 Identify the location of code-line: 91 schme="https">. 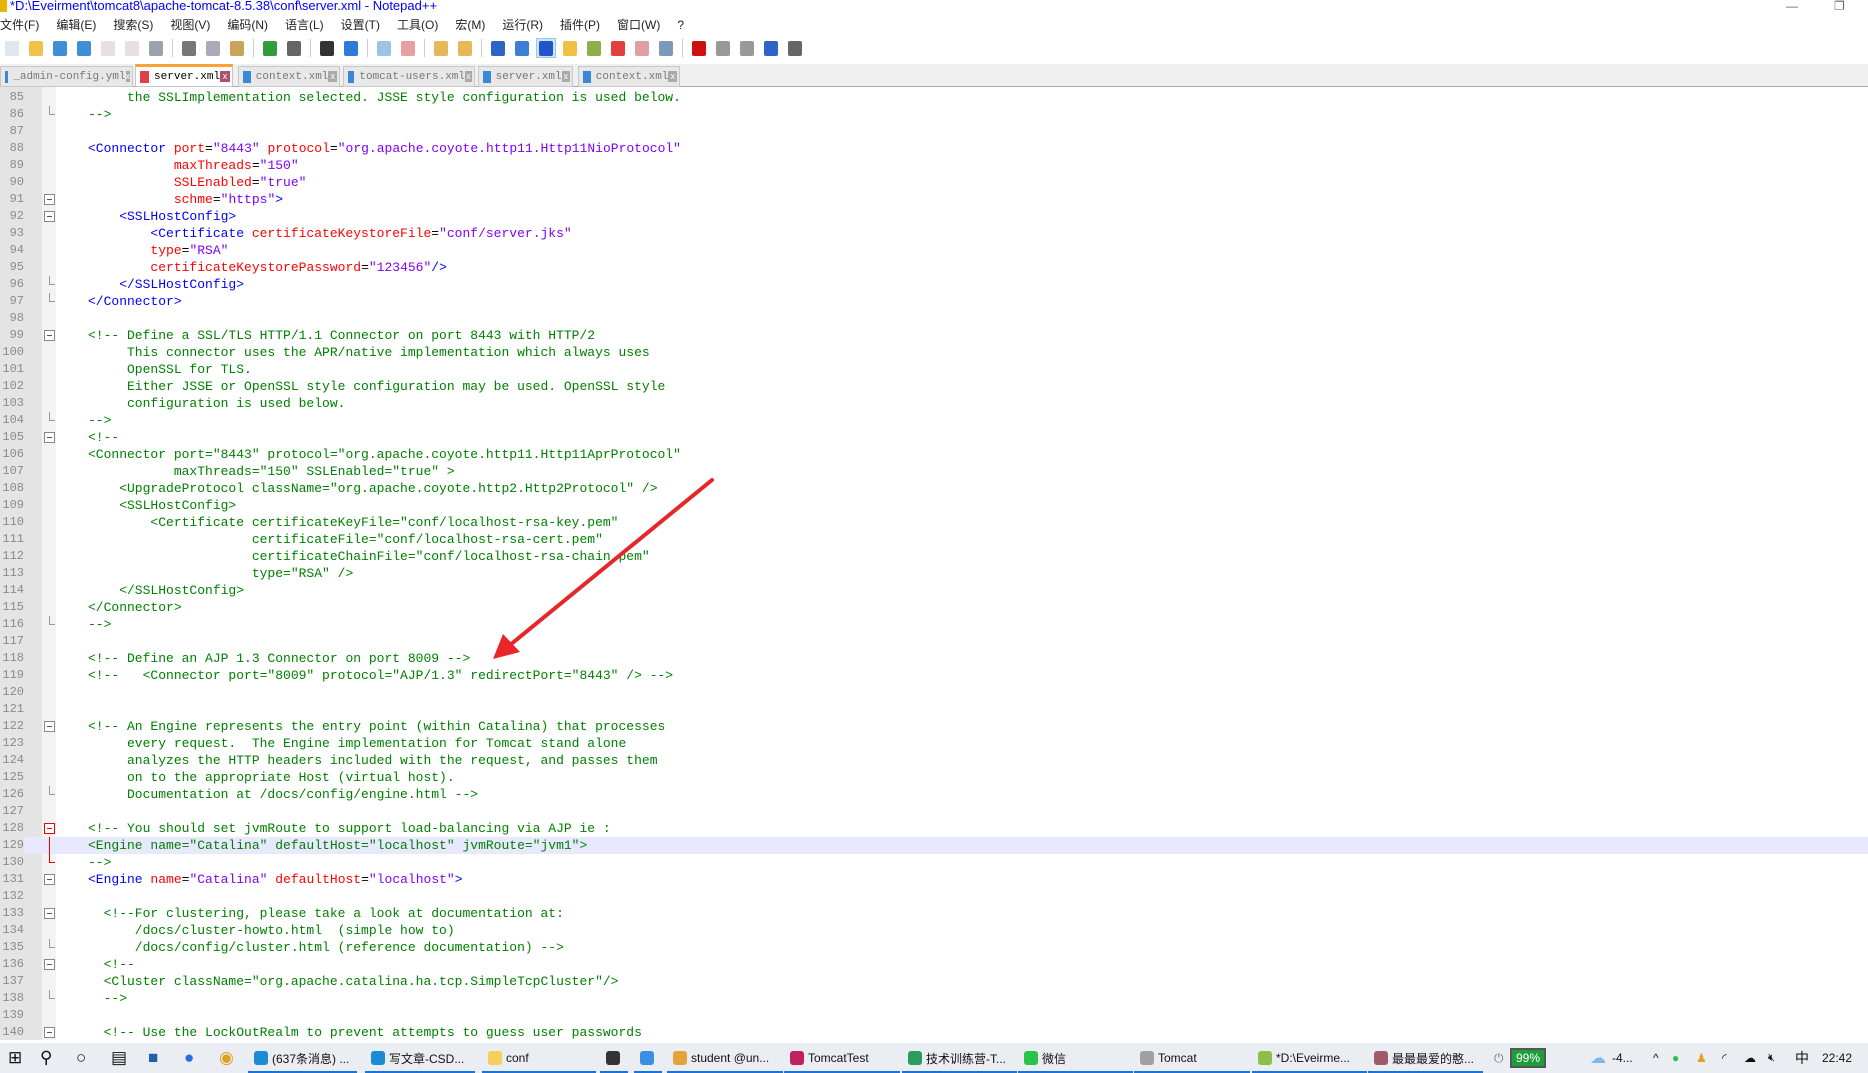
(934, 199).